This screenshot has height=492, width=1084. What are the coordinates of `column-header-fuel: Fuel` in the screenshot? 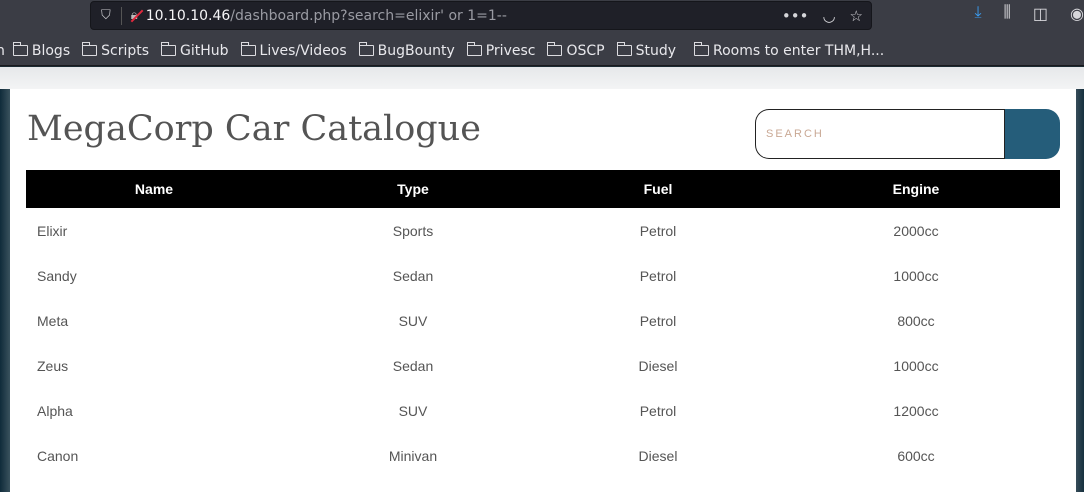 It's located at (658, 189).